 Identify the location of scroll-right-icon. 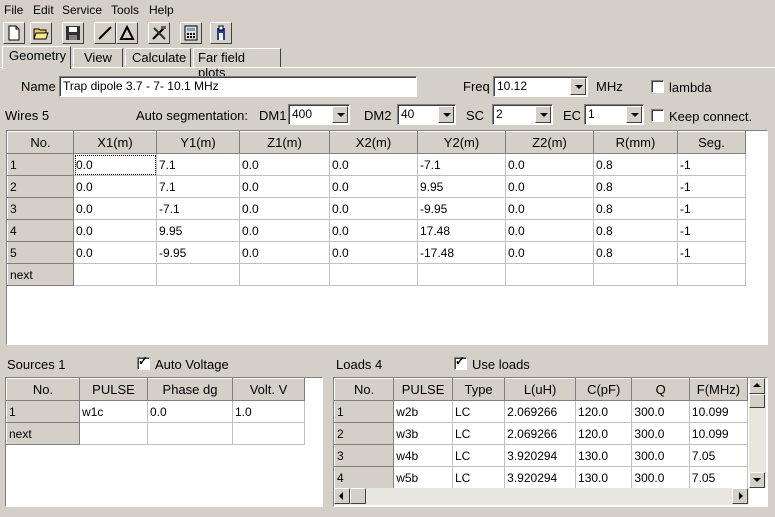
(740, 496).